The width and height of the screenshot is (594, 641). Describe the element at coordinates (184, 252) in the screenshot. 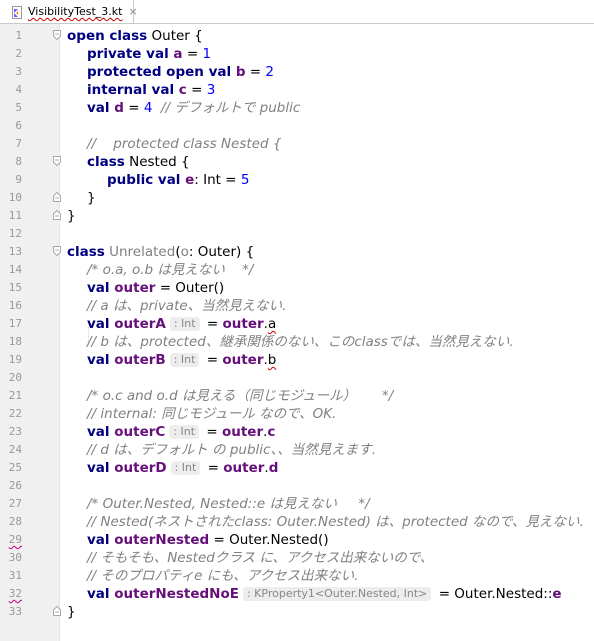

I see `code-token: o` at that location.